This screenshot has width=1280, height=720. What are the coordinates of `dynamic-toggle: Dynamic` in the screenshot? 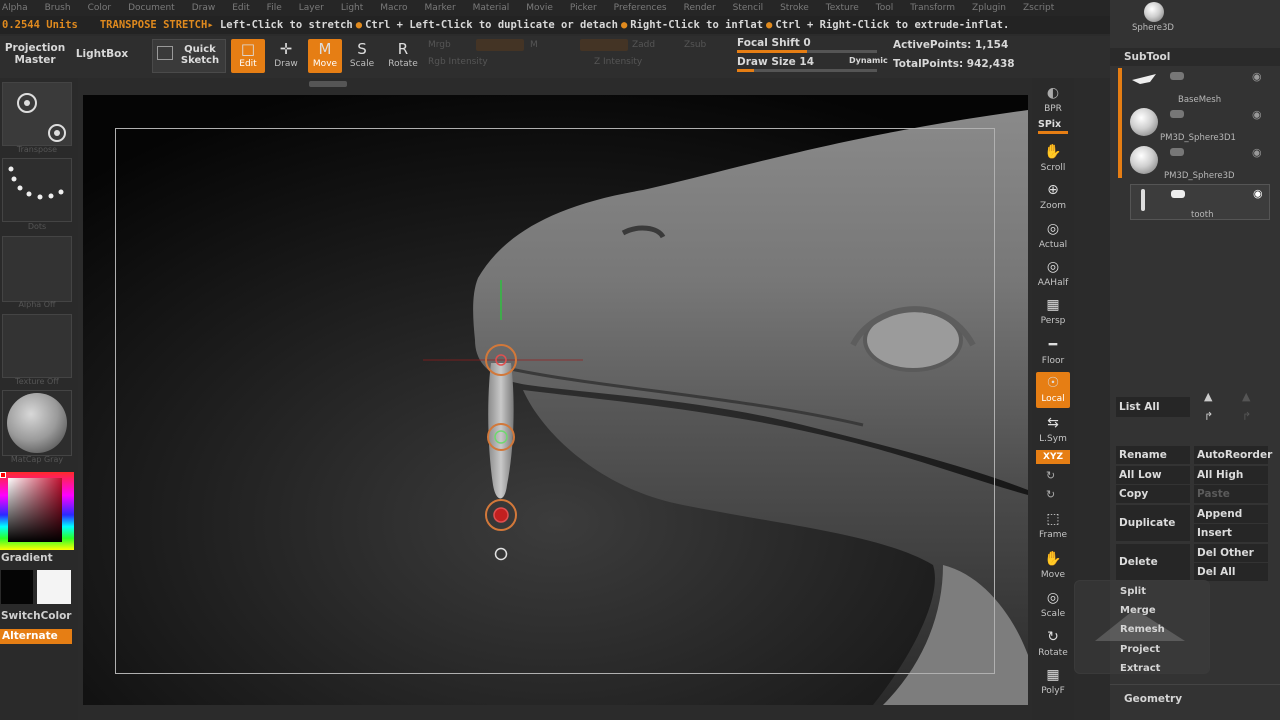 It's located at (868, 60).